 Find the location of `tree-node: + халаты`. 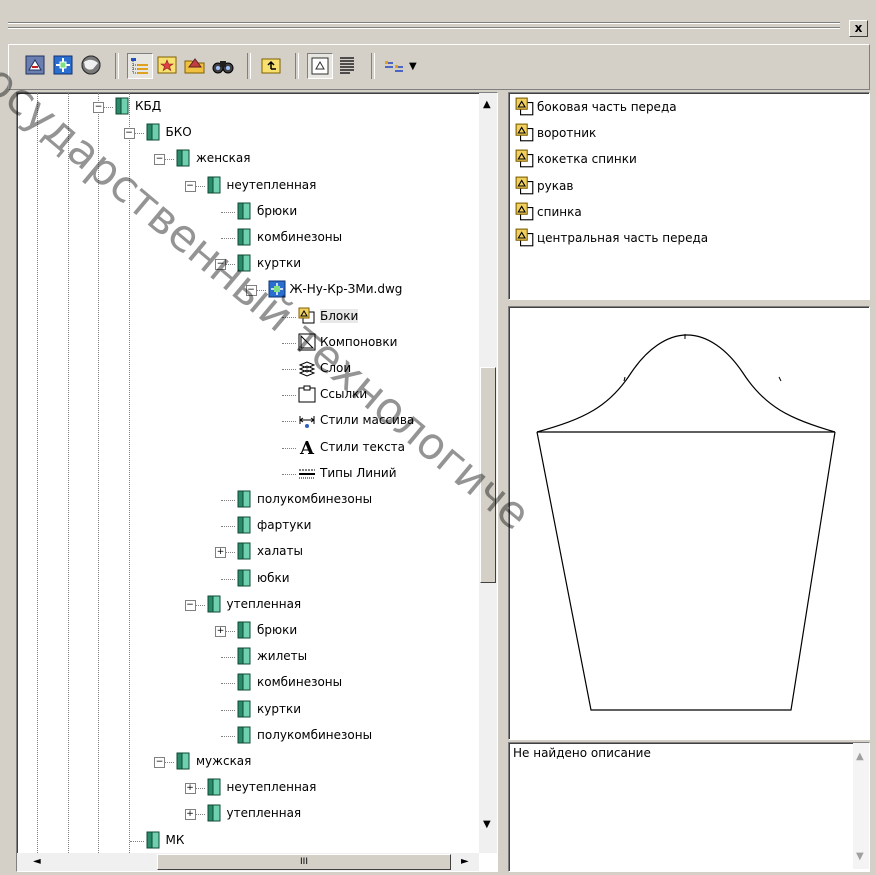

tree-node: + халаты is located at coordinates (247, 552).